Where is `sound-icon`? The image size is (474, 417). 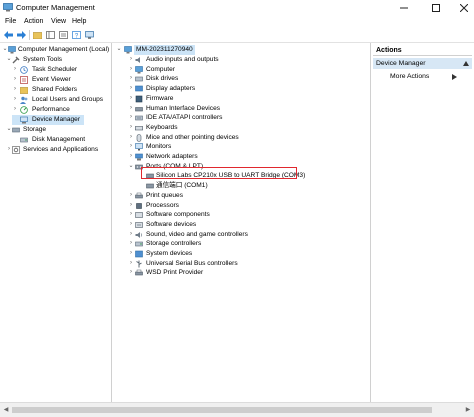
sound-icon is located at coordinates (139, 234).